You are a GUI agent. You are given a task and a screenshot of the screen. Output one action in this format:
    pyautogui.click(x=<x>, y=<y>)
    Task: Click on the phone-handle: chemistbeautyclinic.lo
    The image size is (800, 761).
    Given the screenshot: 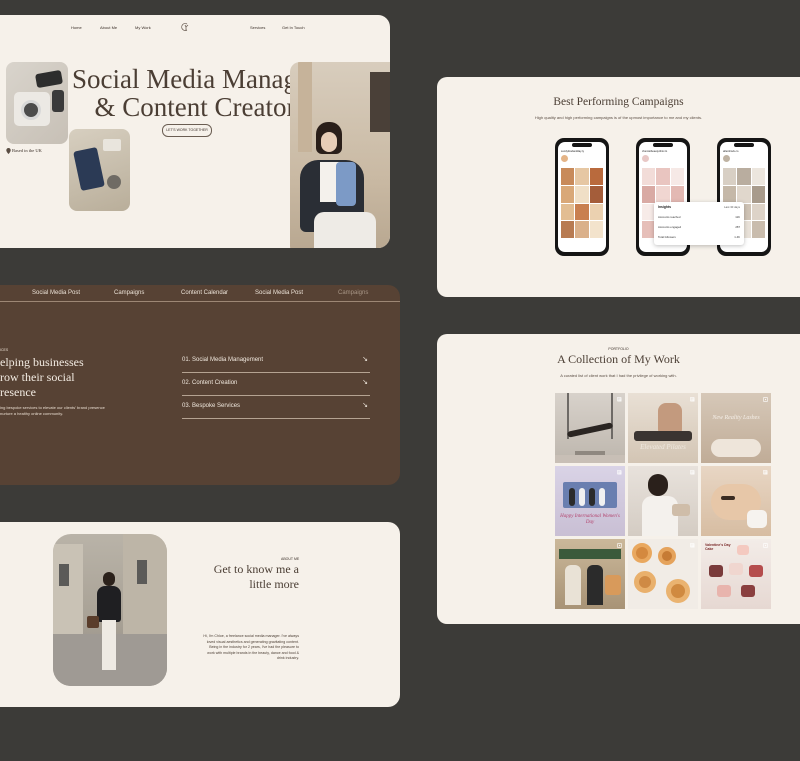 What is the action you would take?
    pyautogui.click(x=655, y=151)
    